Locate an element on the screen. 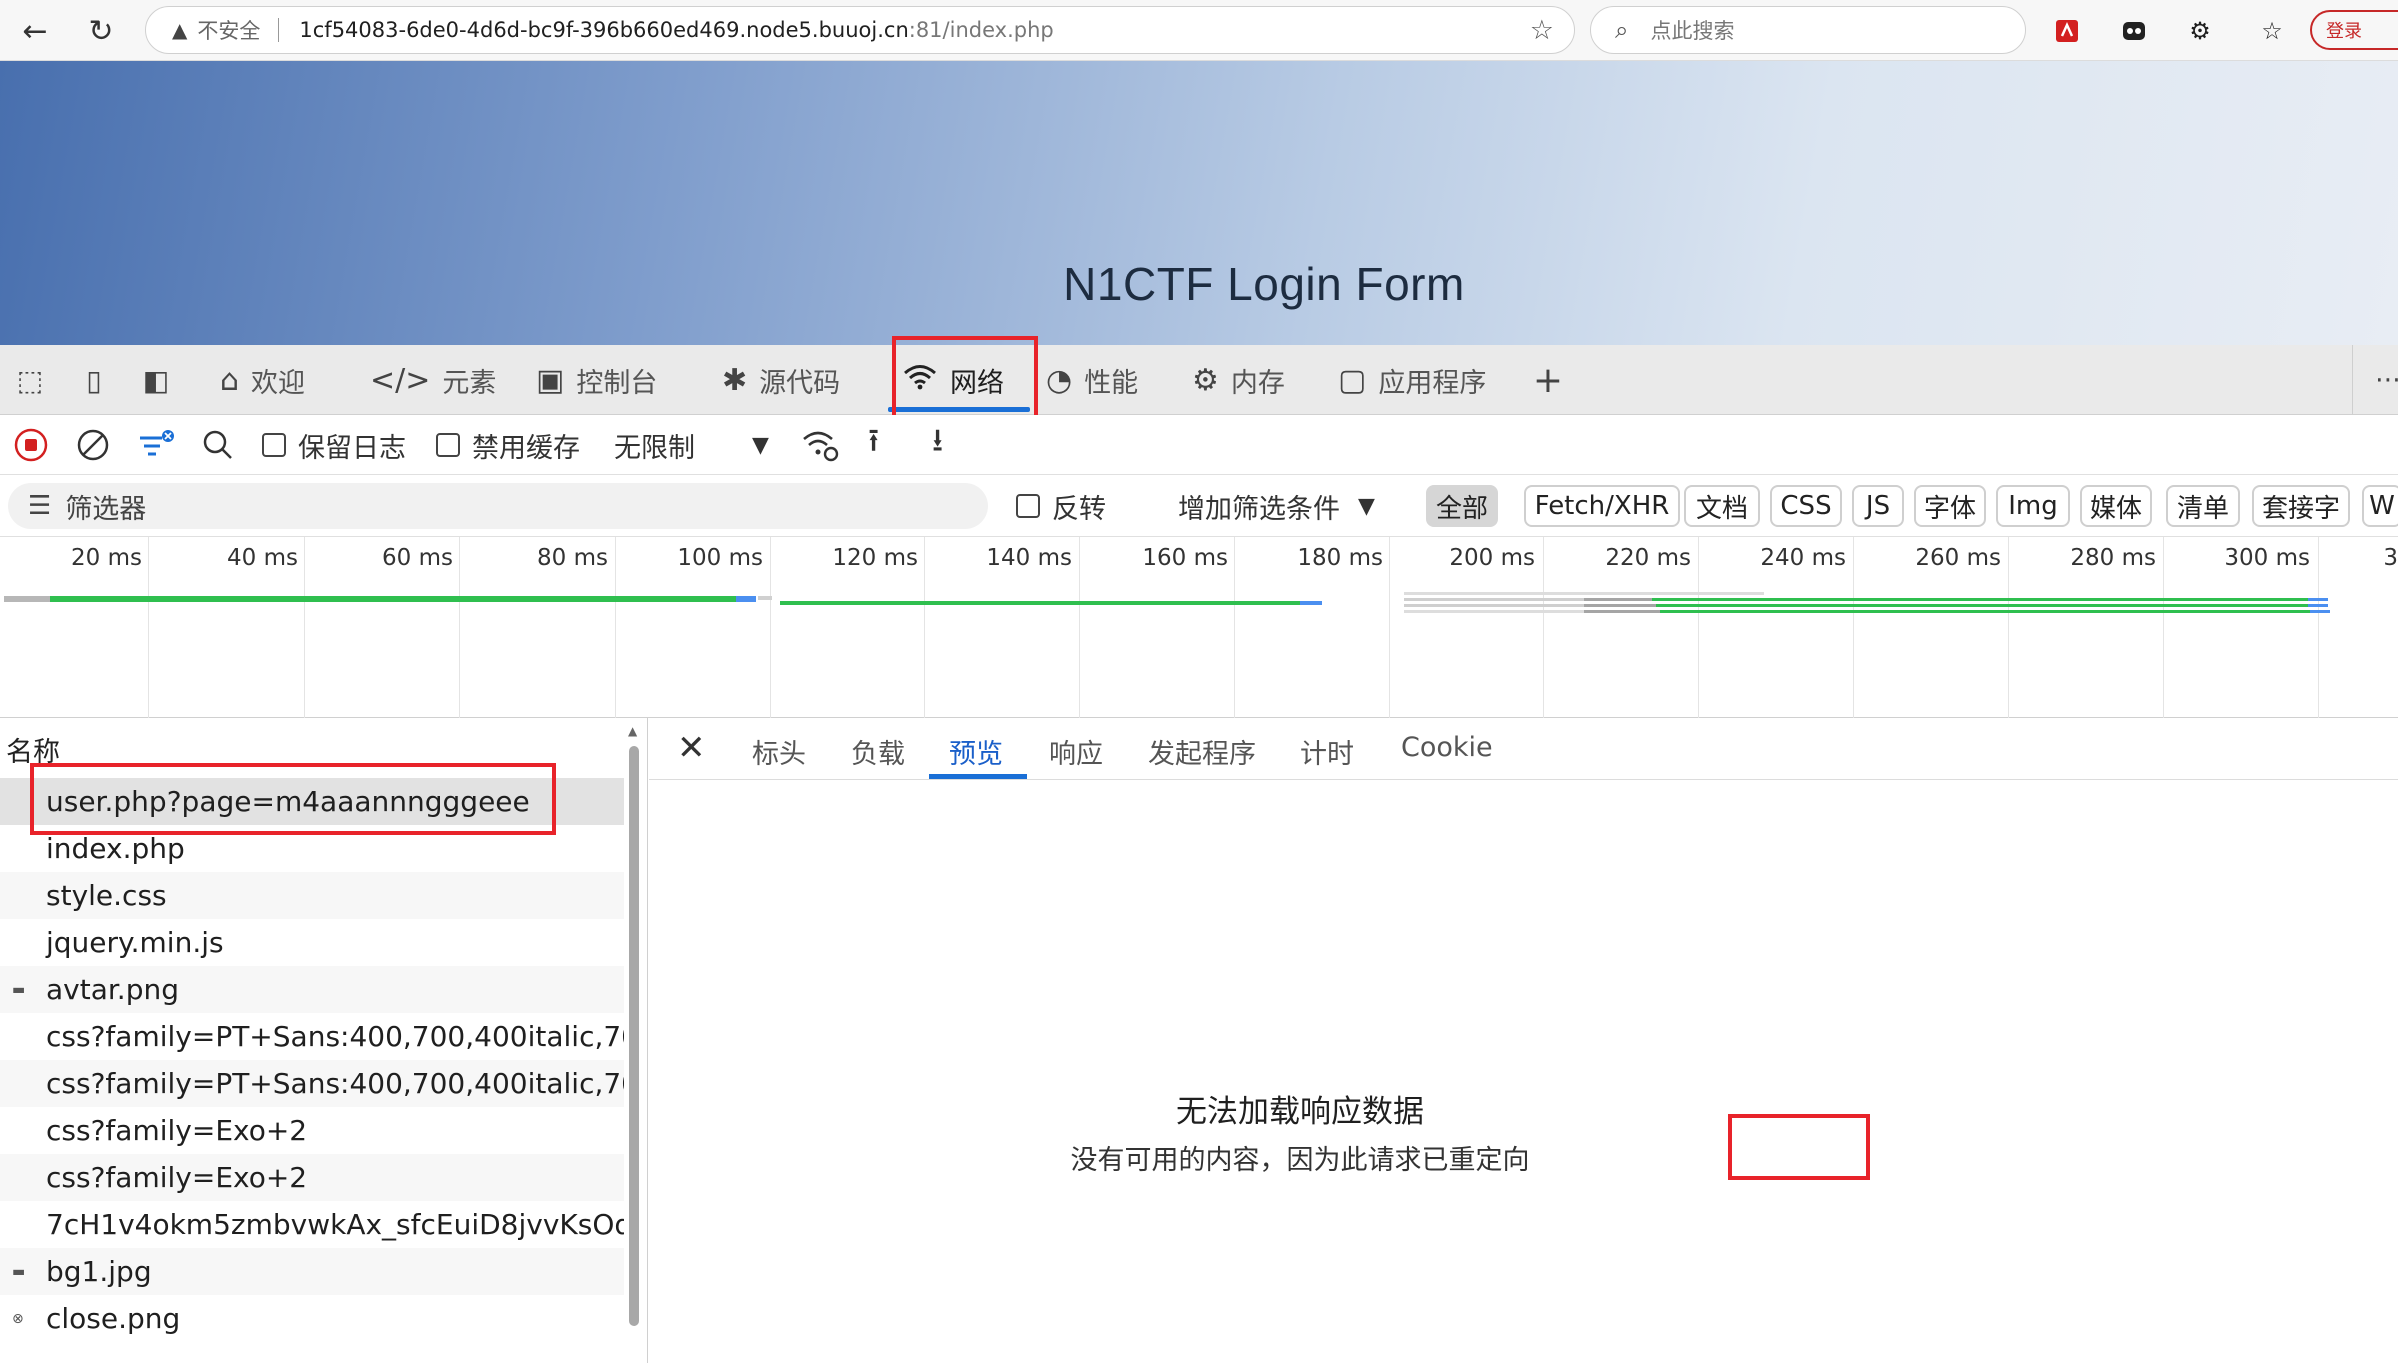  extensions-puzzle-icon: ⚙ is located at coordinates (2200, 31).